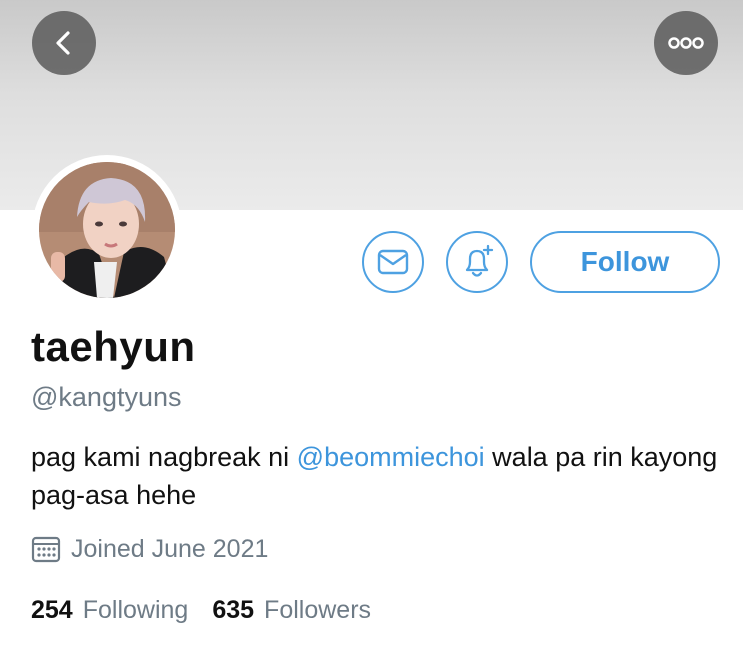 This screenshot has width=743, height=647. I want to click on follow-button: Follow, so click(625, 262).